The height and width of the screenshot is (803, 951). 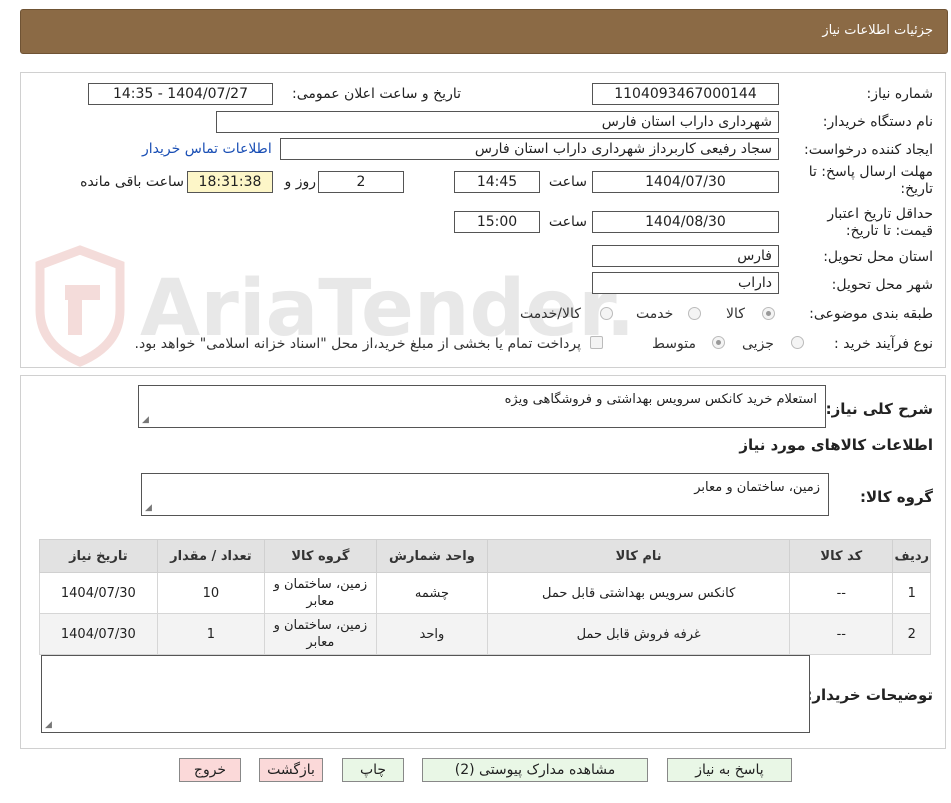 I want to click on buyer-org-field: شهرداری داراب استان فارس, so click(x=497, y=122).